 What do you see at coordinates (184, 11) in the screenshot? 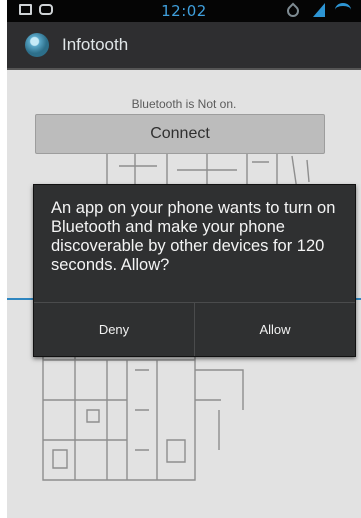
I see `status-bar: 12:02` at bounding box center [184, 11].